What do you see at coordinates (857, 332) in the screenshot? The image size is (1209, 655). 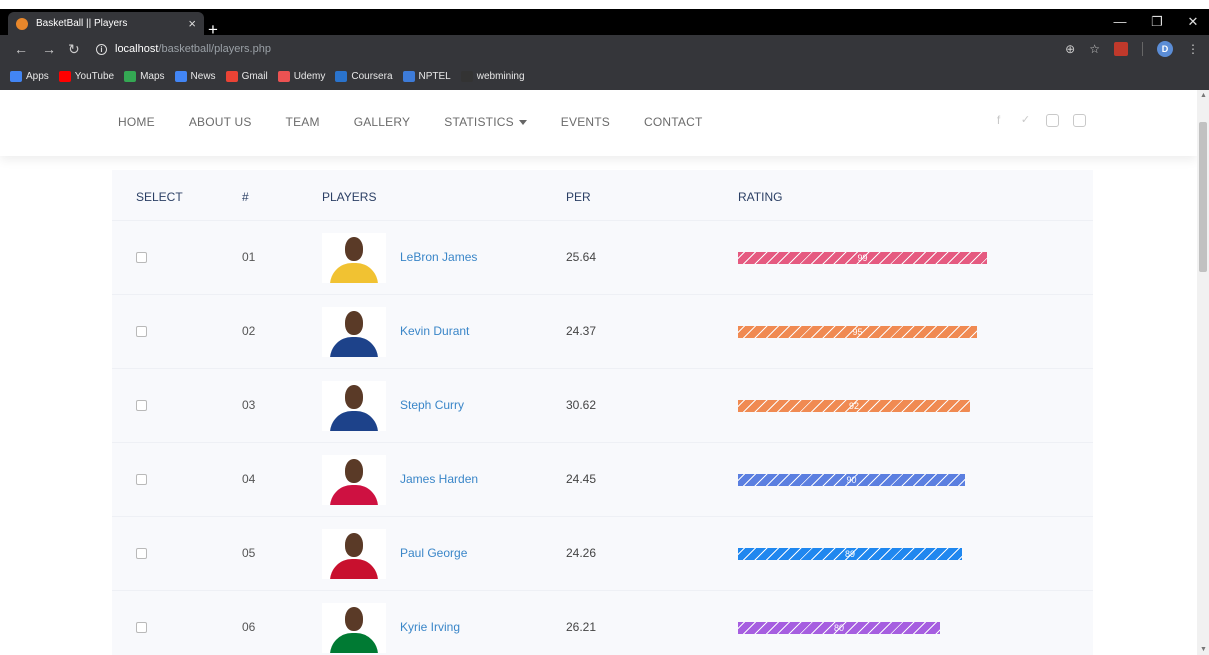 I see `rating-bar: 95` at bounding box center [857, 332].